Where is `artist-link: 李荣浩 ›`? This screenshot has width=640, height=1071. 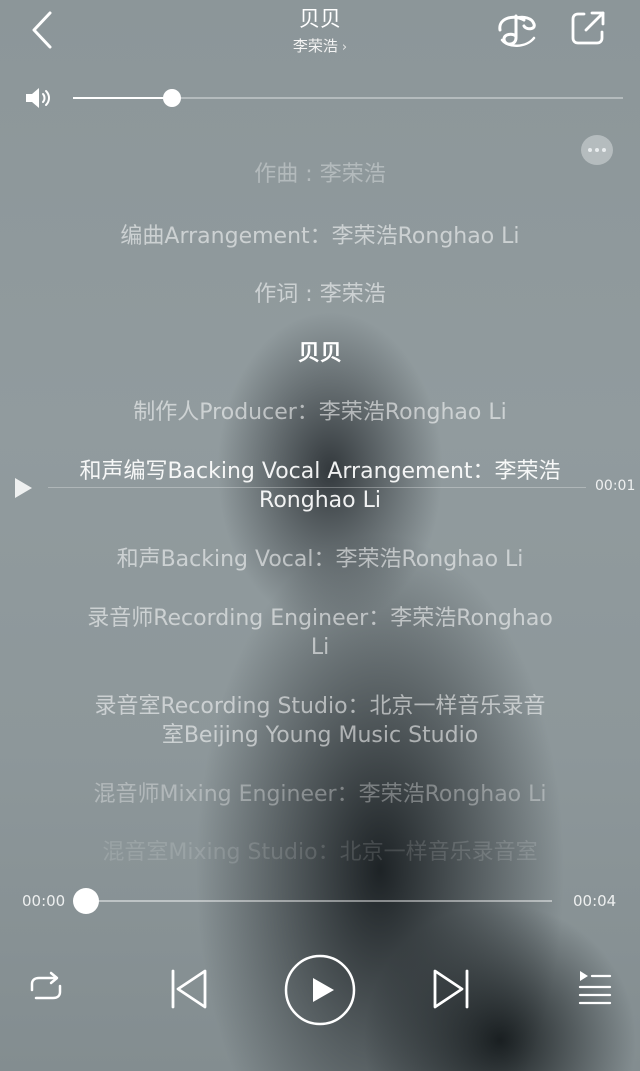 artist-link: 李荣浩 › is located at coordinates (320, 47).